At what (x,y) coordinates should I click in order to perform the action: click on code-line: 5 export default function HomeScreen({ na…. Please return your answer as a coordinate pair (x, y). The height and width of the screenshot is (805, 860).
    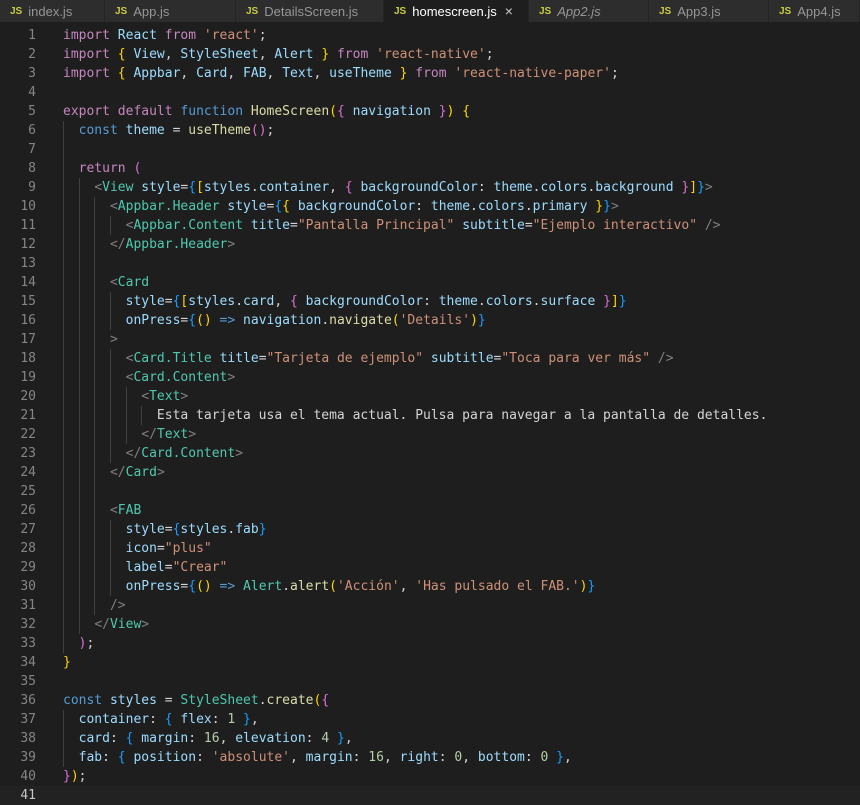
    Looking at the image, I should click on (430, 111).